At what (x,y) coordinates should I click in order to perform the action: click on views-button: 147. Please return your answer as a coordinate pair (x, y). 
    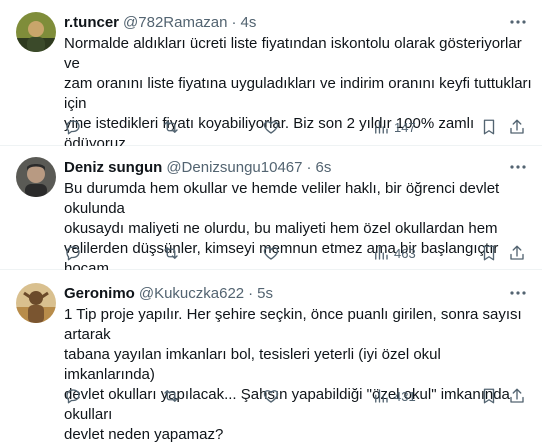
    Looking at the image, I should click on (394, 127).